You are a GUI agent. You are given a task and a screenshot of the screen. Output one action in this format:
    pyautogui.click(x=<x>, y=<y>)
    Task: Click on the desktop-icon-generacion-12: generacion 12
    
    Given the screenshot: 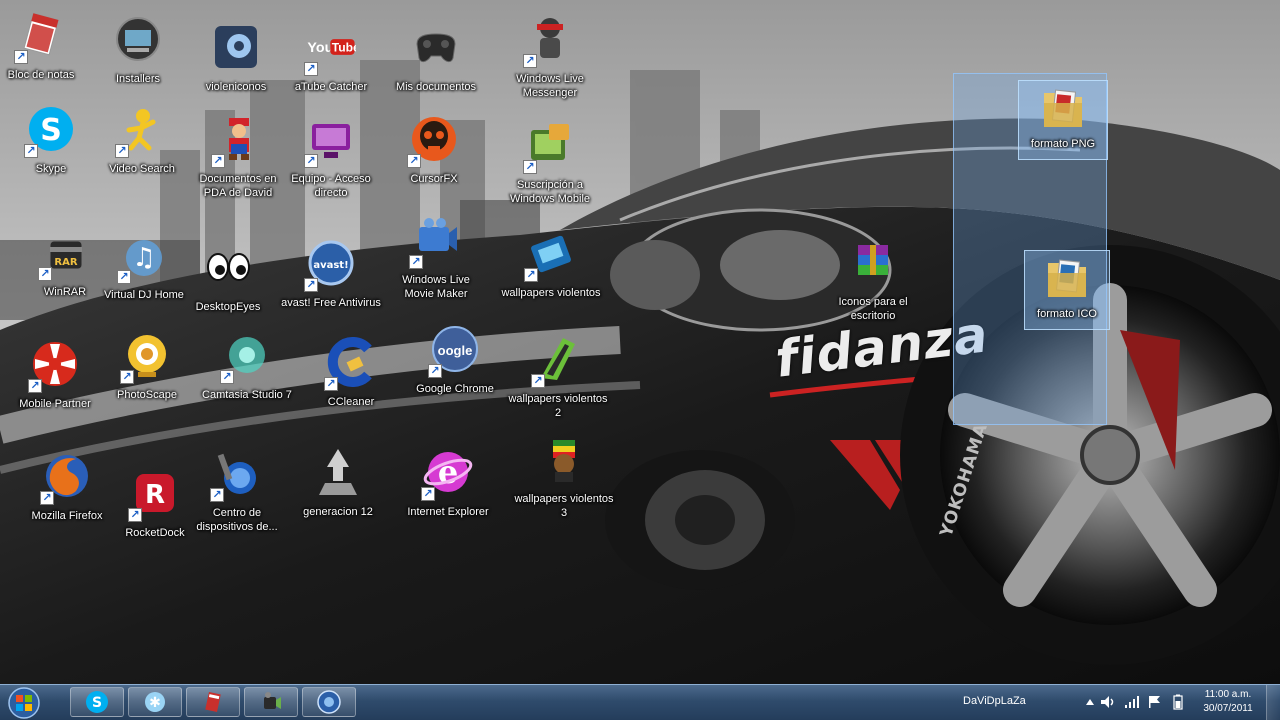 What is the action you would take?
    pyautogui.click(x=338, y=493)
    